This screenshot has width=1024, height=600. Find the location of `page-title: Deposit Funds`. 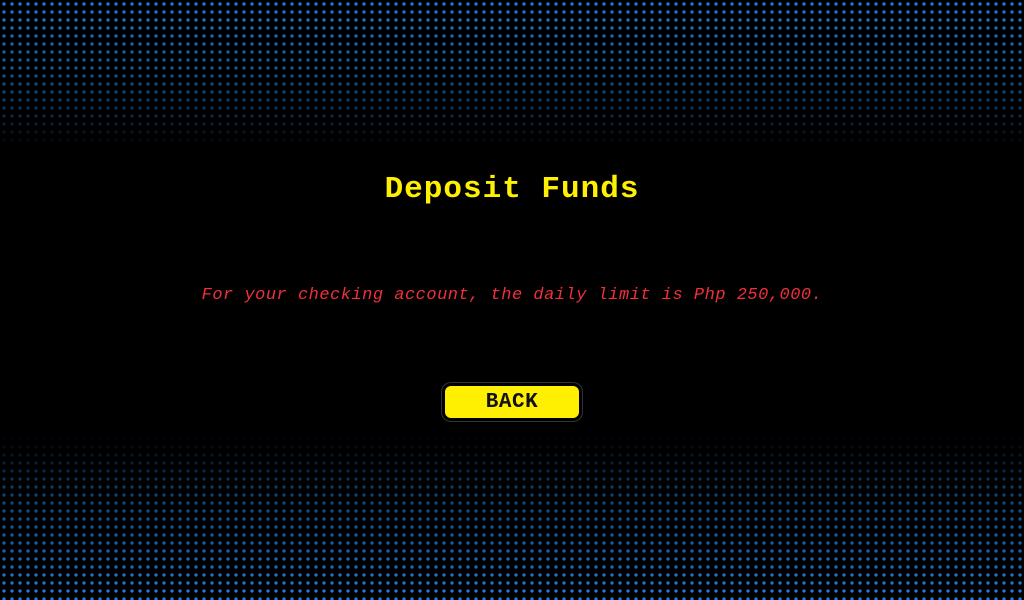

page-title: Deposit Funds is located at coordinates (512, 189).